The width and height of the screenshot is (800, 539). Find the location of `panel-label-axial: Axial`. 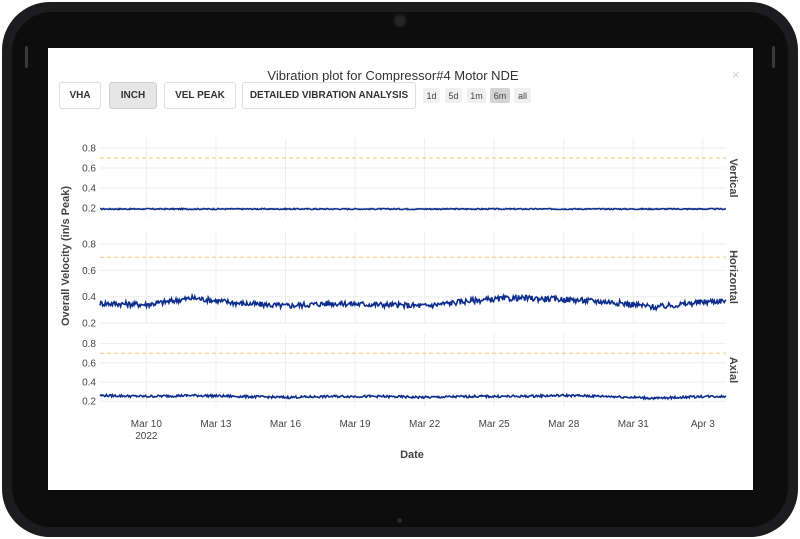

panel-label-axial: Axial is located at coordinates (733, 370).